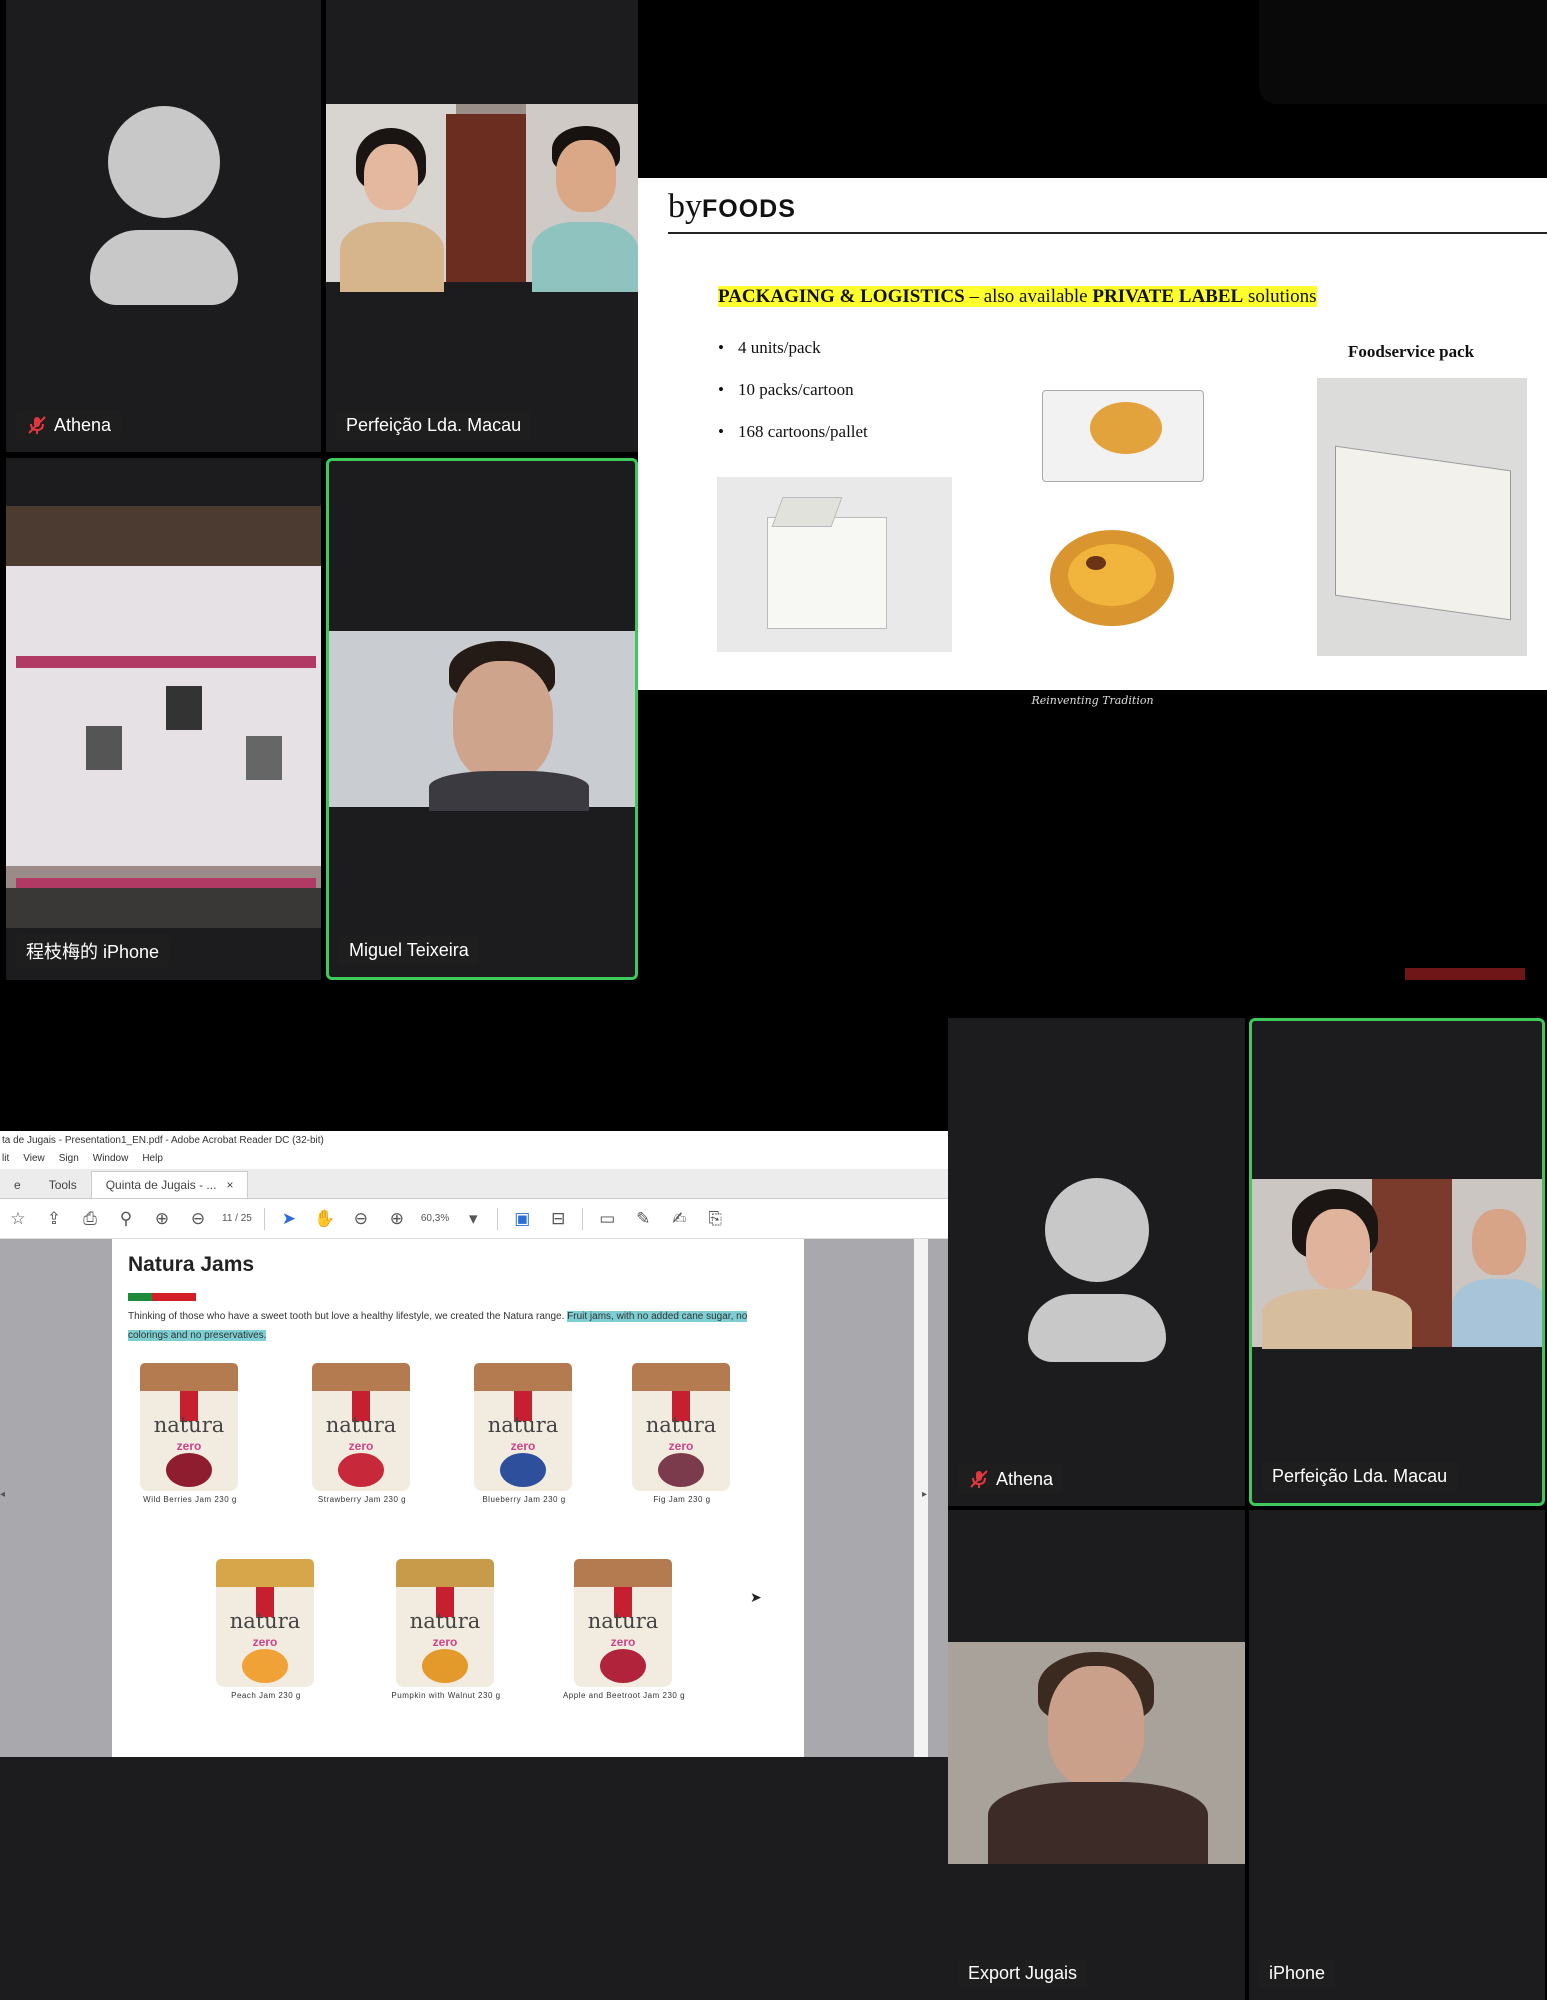 Image resolution: width=1547 pixels, height=2000 pixels. I want to click on menu-window: Window, so click(111, 1160).